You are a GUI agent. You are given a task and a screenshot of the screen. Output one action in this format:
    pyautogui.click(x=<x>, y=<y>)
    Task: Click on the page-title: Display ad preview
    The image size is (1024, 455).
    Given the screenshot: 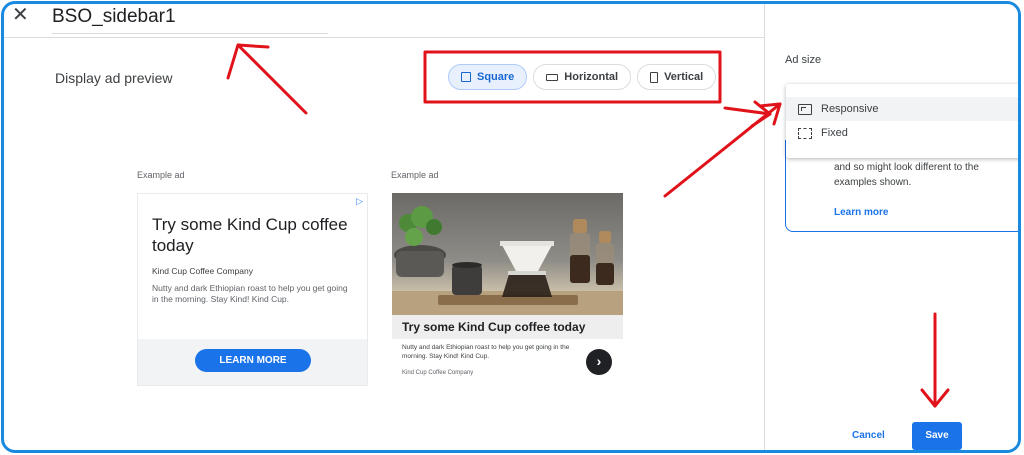 What is the action you would take?
    pyautogui.click(x=114, y=78)
    